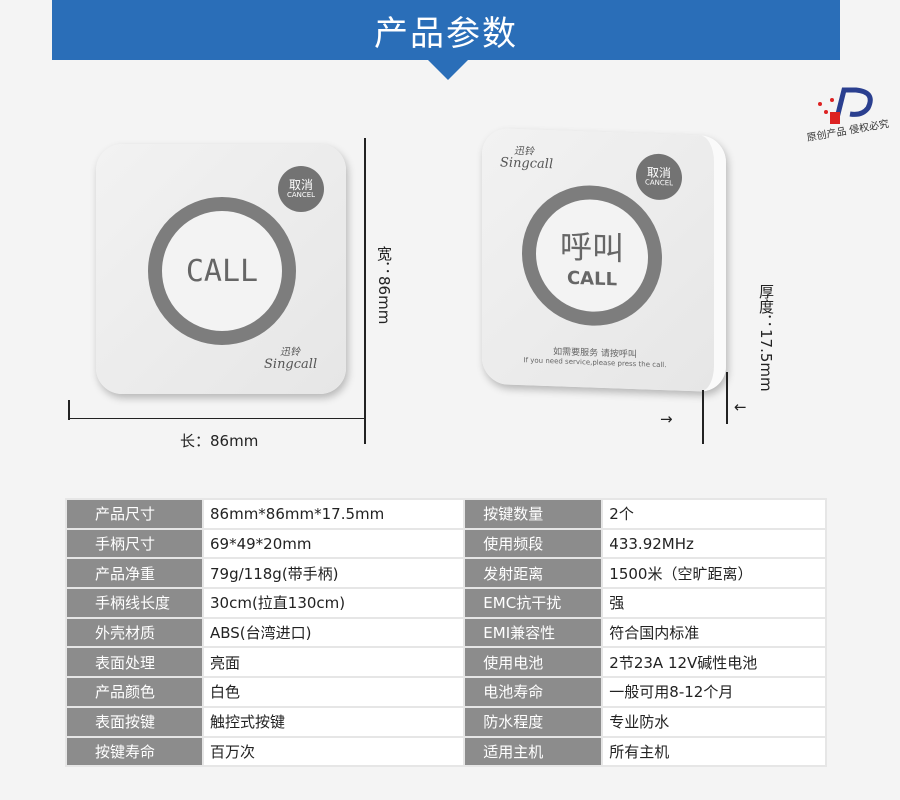  I want to click on spec-label: 按键数量, so click(533, 514).